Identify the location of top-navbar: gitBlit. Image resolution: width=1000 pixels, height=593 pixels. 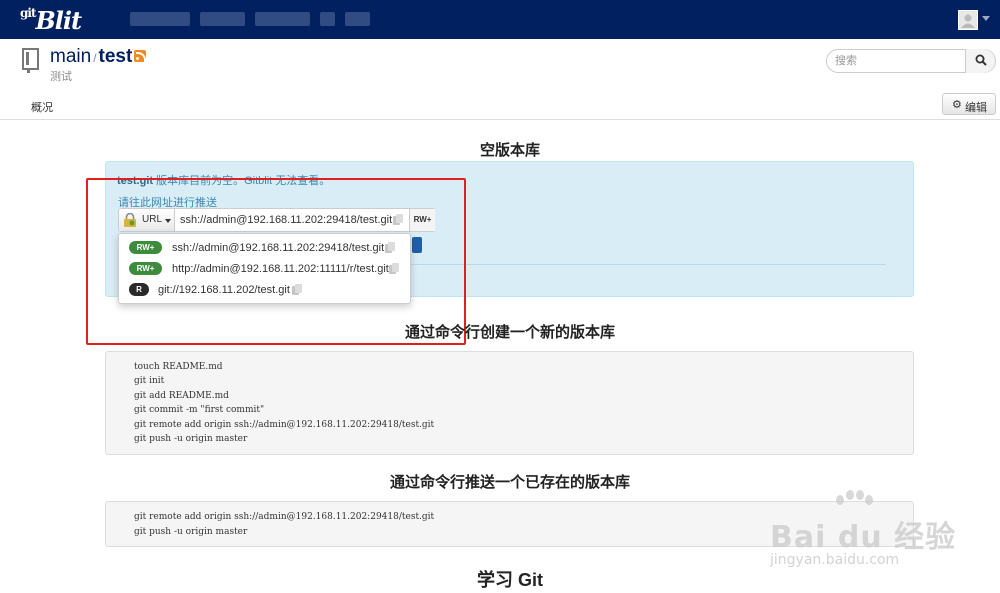
(500, 19).